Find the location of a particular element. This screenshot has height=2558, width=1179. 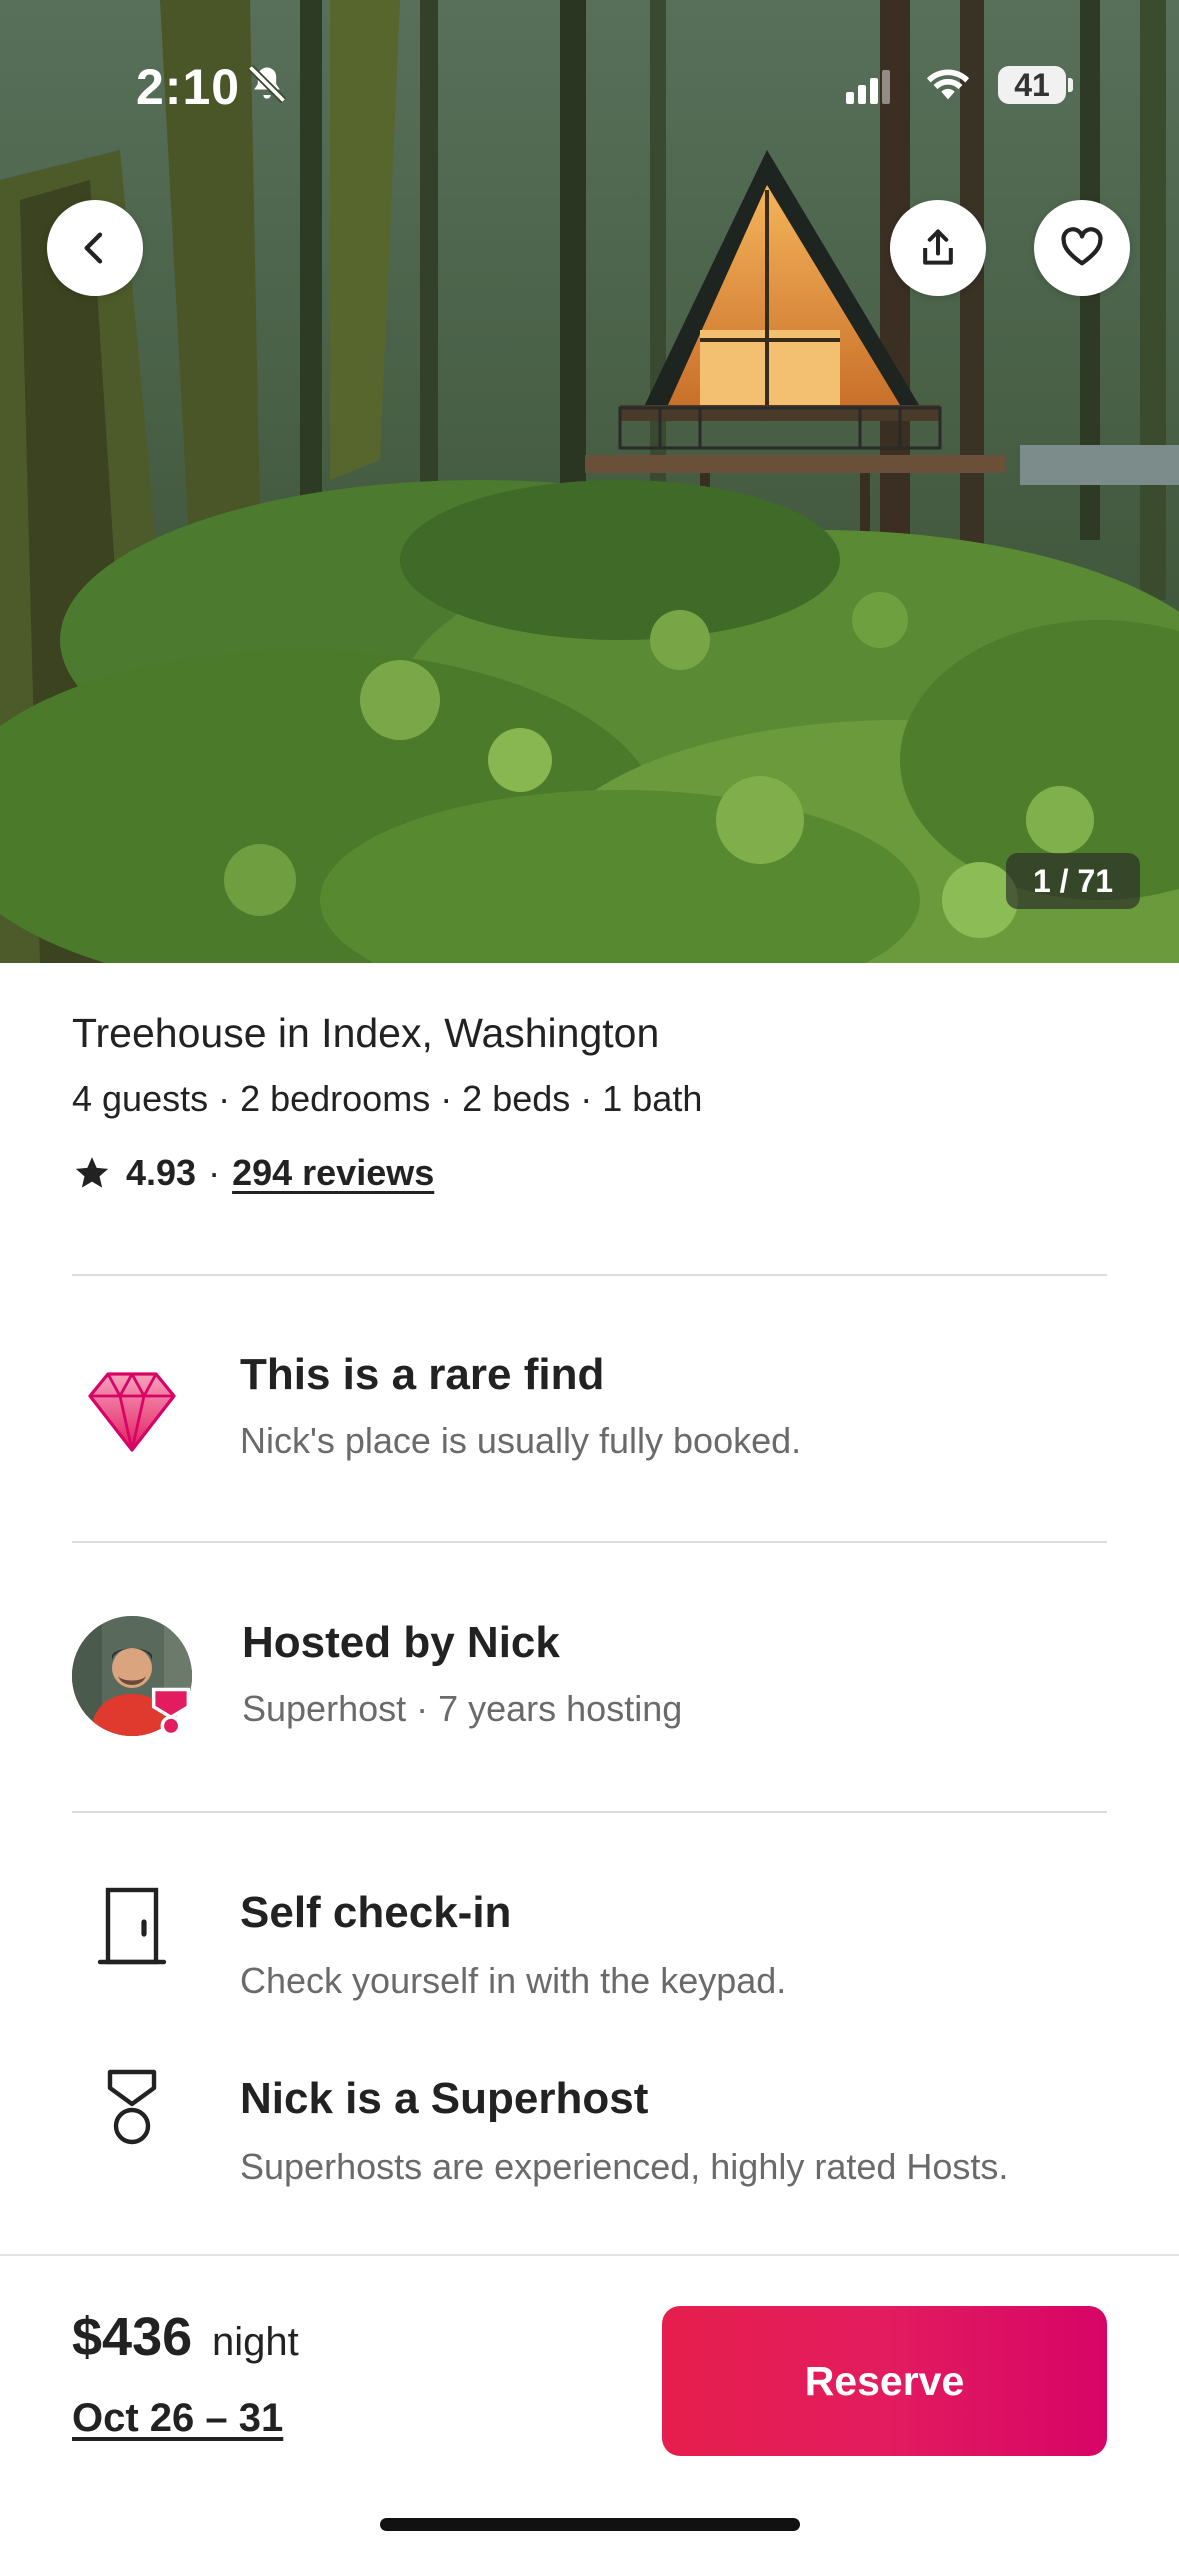

superhost-badge-icon is located at coordinates (171, 1712).